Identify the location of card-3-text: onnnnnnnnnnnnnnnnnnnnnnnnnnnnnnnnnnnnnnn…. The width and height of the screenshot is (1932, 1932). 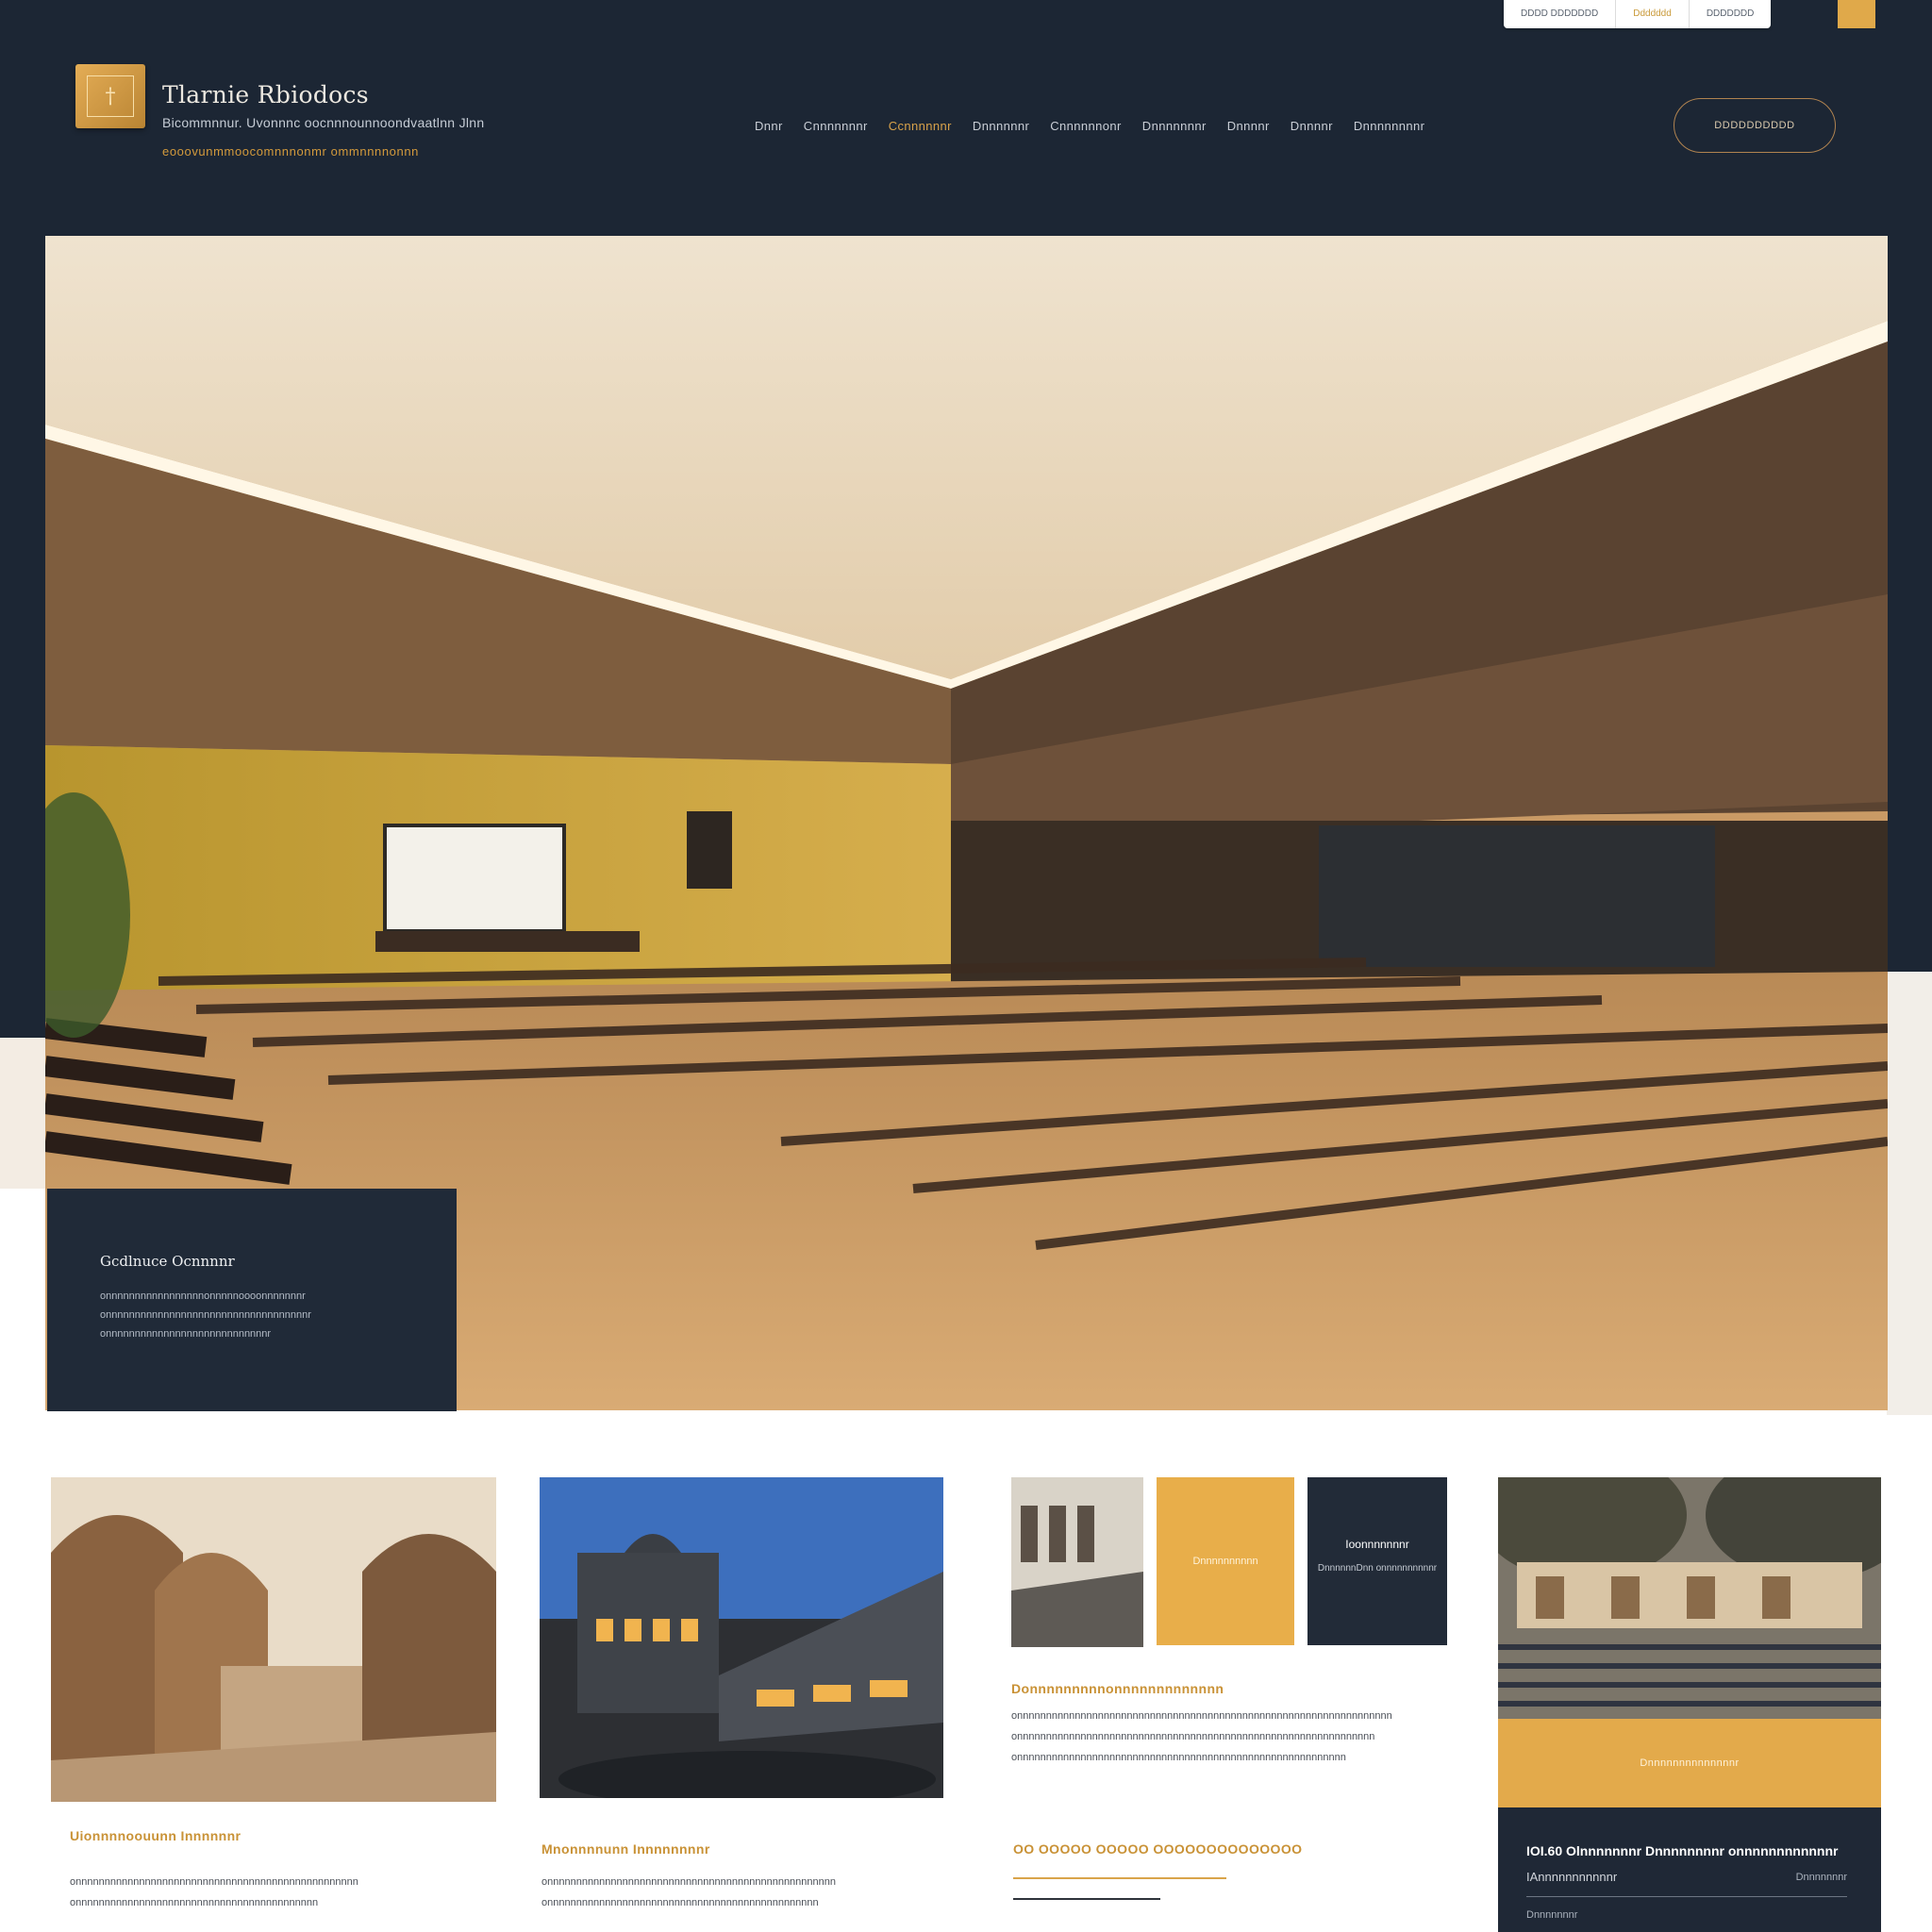
(1201, 1736).